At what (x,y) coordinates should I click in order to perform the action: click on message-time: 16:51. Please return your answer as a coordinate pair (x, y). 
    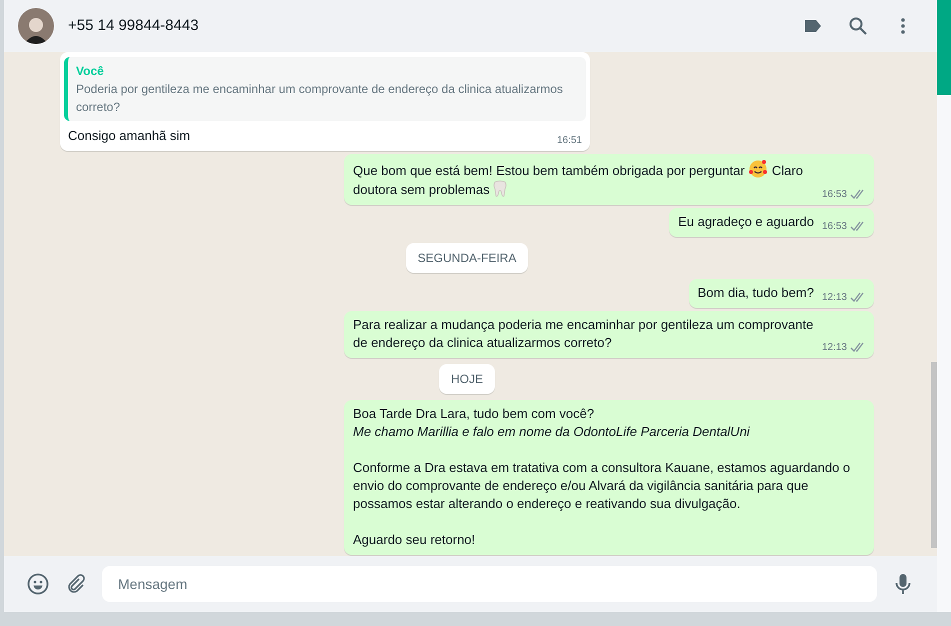
    Looking at the image, I should click on (569, 141).